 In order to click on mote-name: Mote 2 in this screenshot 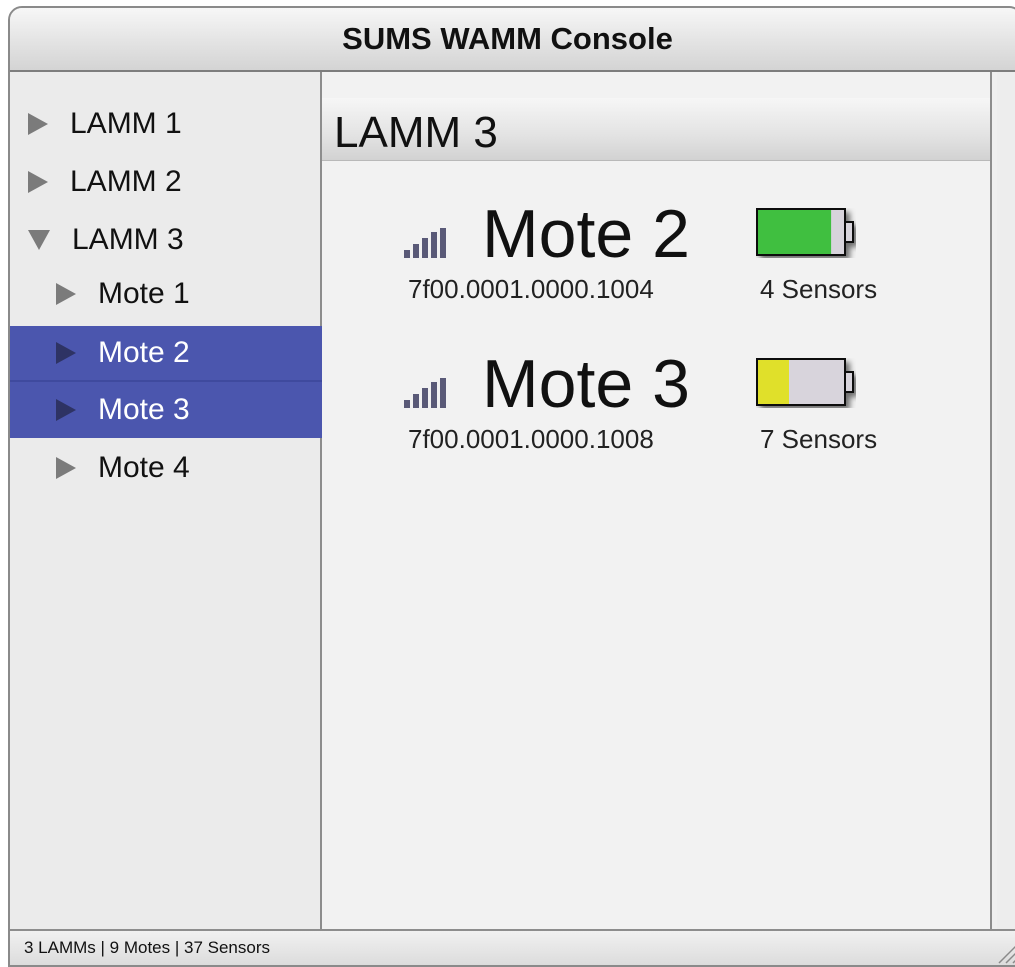, I will do `click(586, 234)`.